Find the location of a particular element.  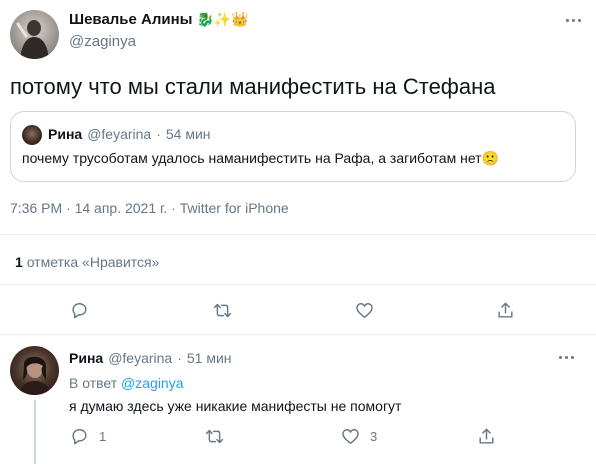

reply-to: В ответ @zaginya is located at coordinates (126, 383).